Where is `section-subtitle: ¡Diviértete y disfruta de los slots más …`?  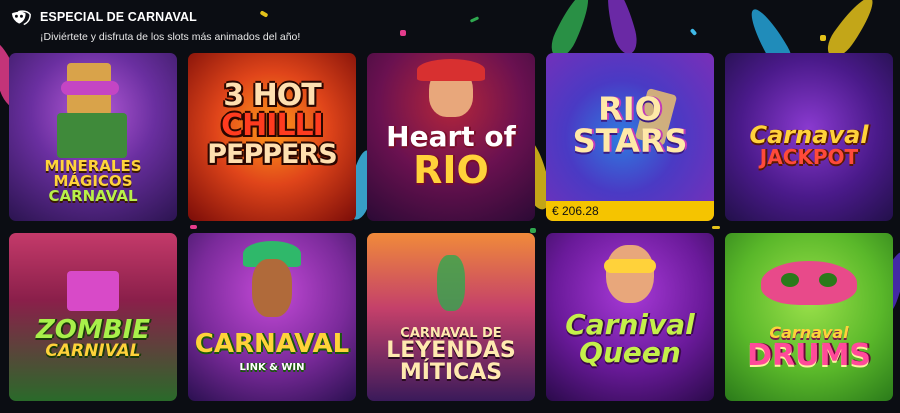
section-subtitle: ¡Diviértete y disfruta de los slots más … is located at coordinates (170, 37).